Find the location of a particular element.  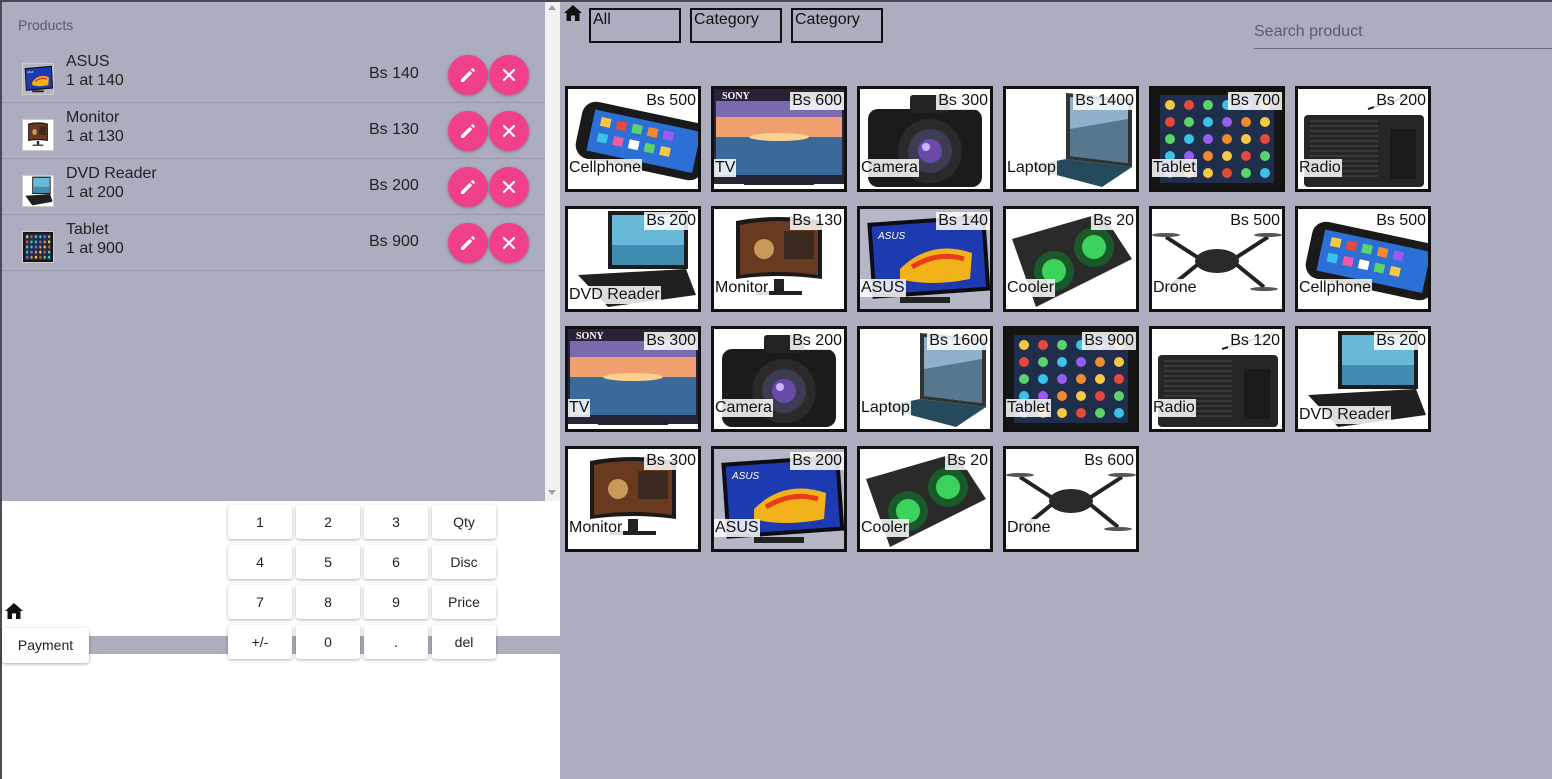

numpad-key: 5 is located at coordinates (328, 562).